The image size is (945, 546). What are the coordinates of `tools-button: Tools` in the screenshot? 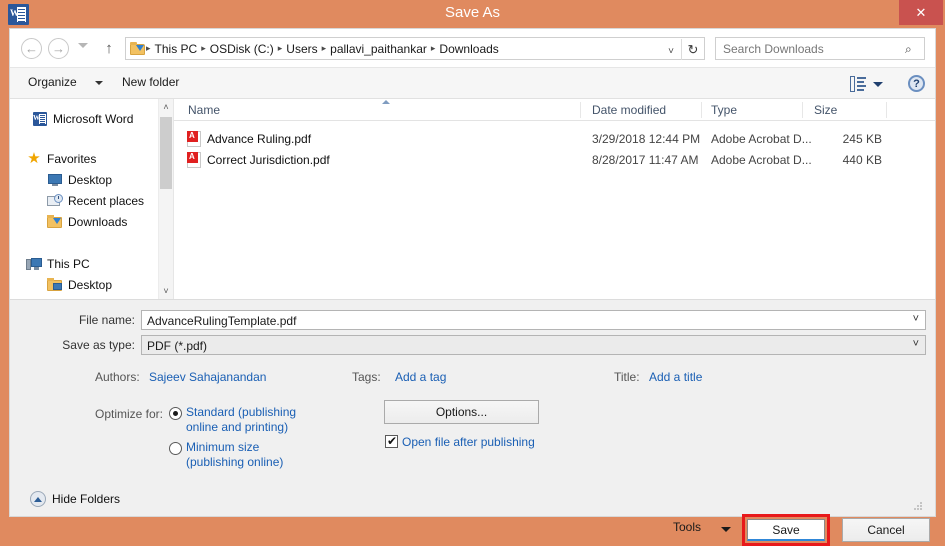 It's located at (687, 527).